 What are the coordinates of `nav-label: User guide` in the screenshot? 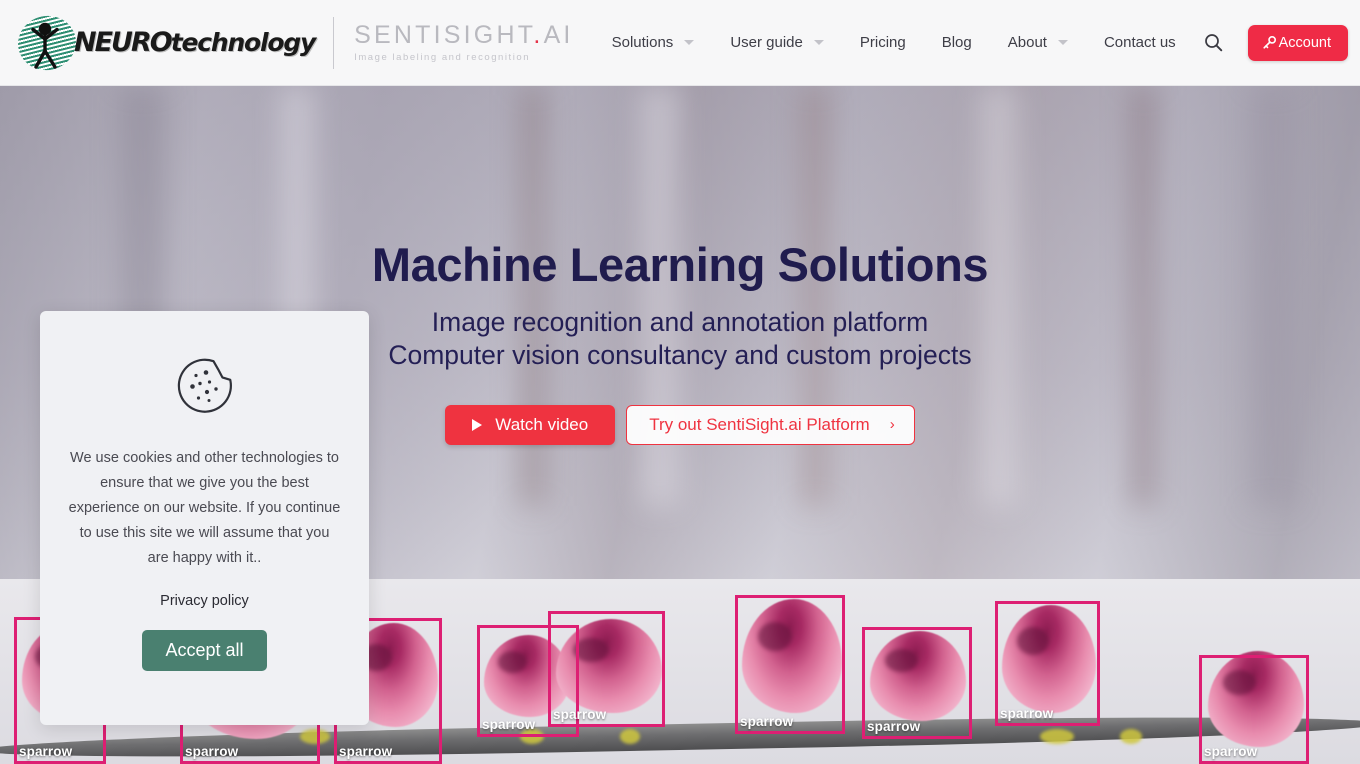 It's located at (766, 42).